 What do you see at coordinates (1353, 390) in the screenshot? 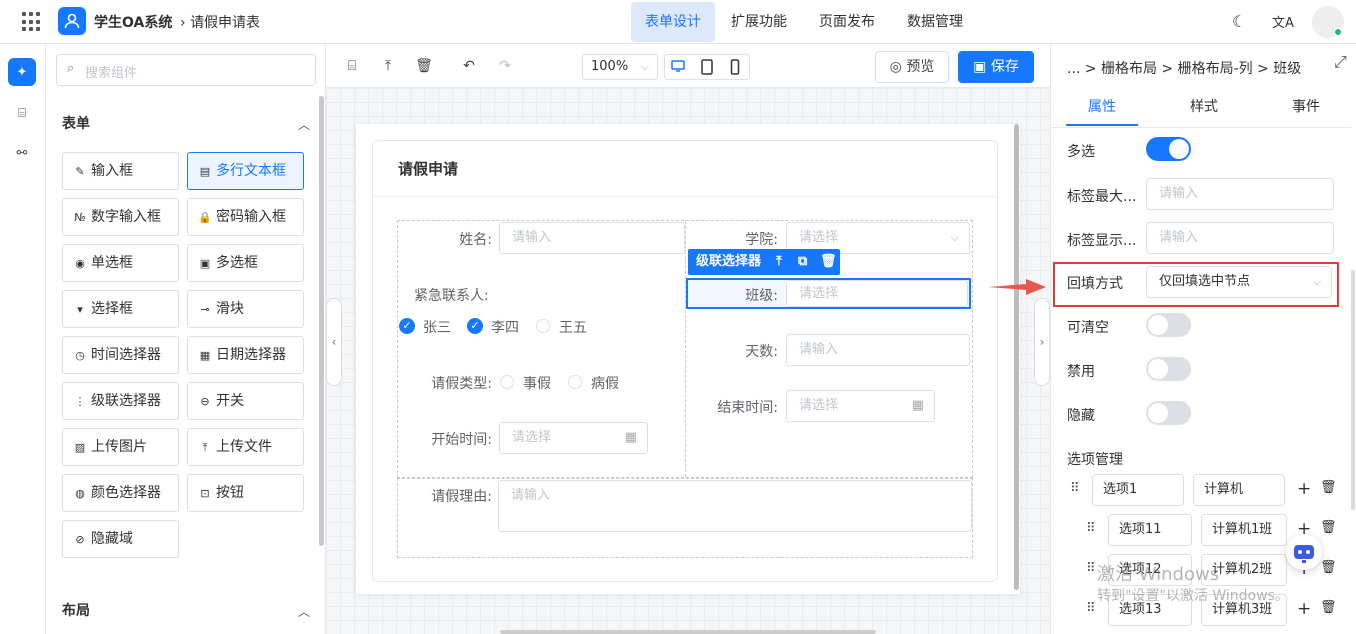
I see `props-scrollbar` at bounding box center [1353, 390].